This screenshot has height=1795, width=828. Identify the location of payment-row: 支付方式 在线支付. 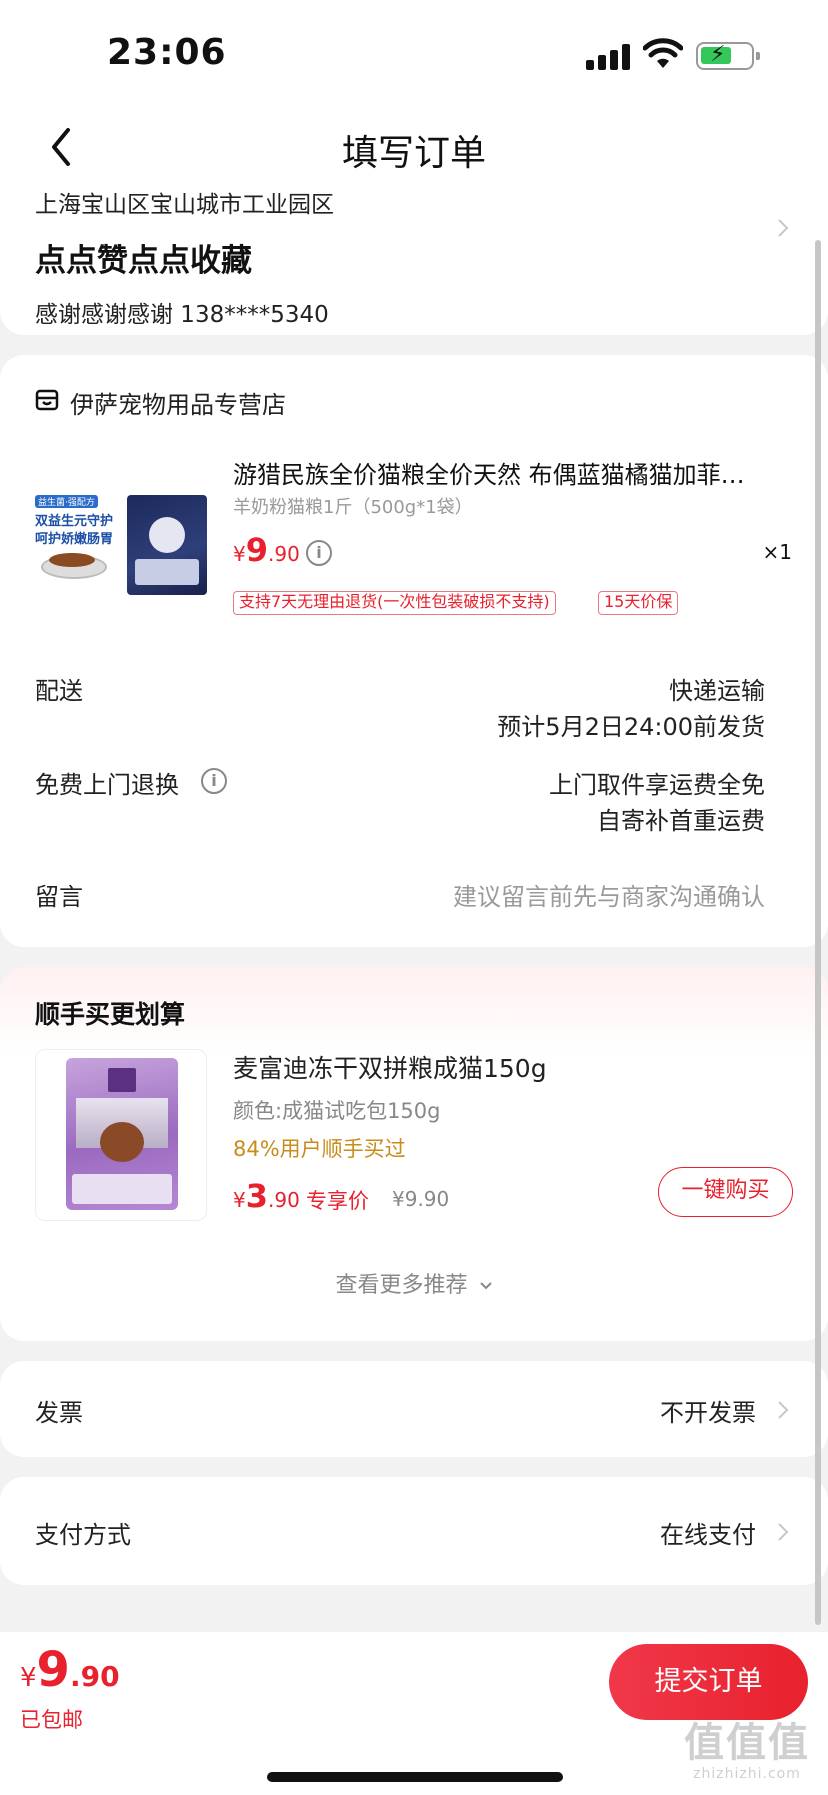
(414, 1531).